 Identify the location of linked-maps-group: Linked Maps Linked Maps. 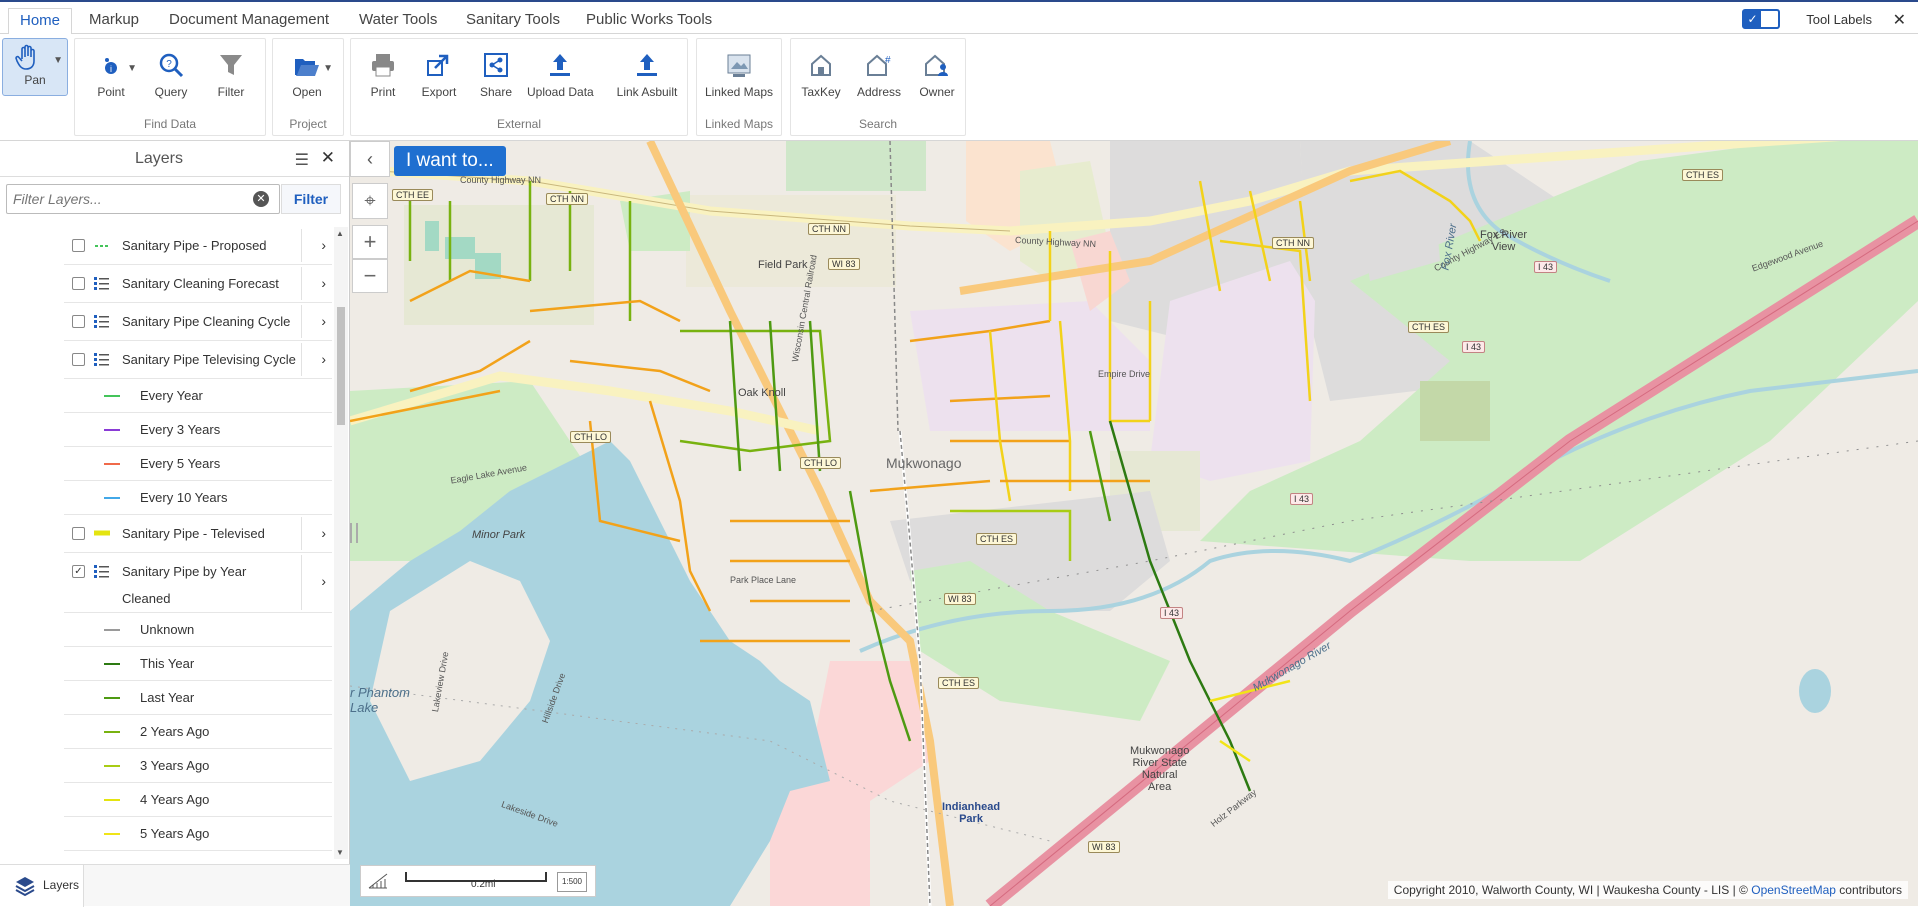
(739, 87).